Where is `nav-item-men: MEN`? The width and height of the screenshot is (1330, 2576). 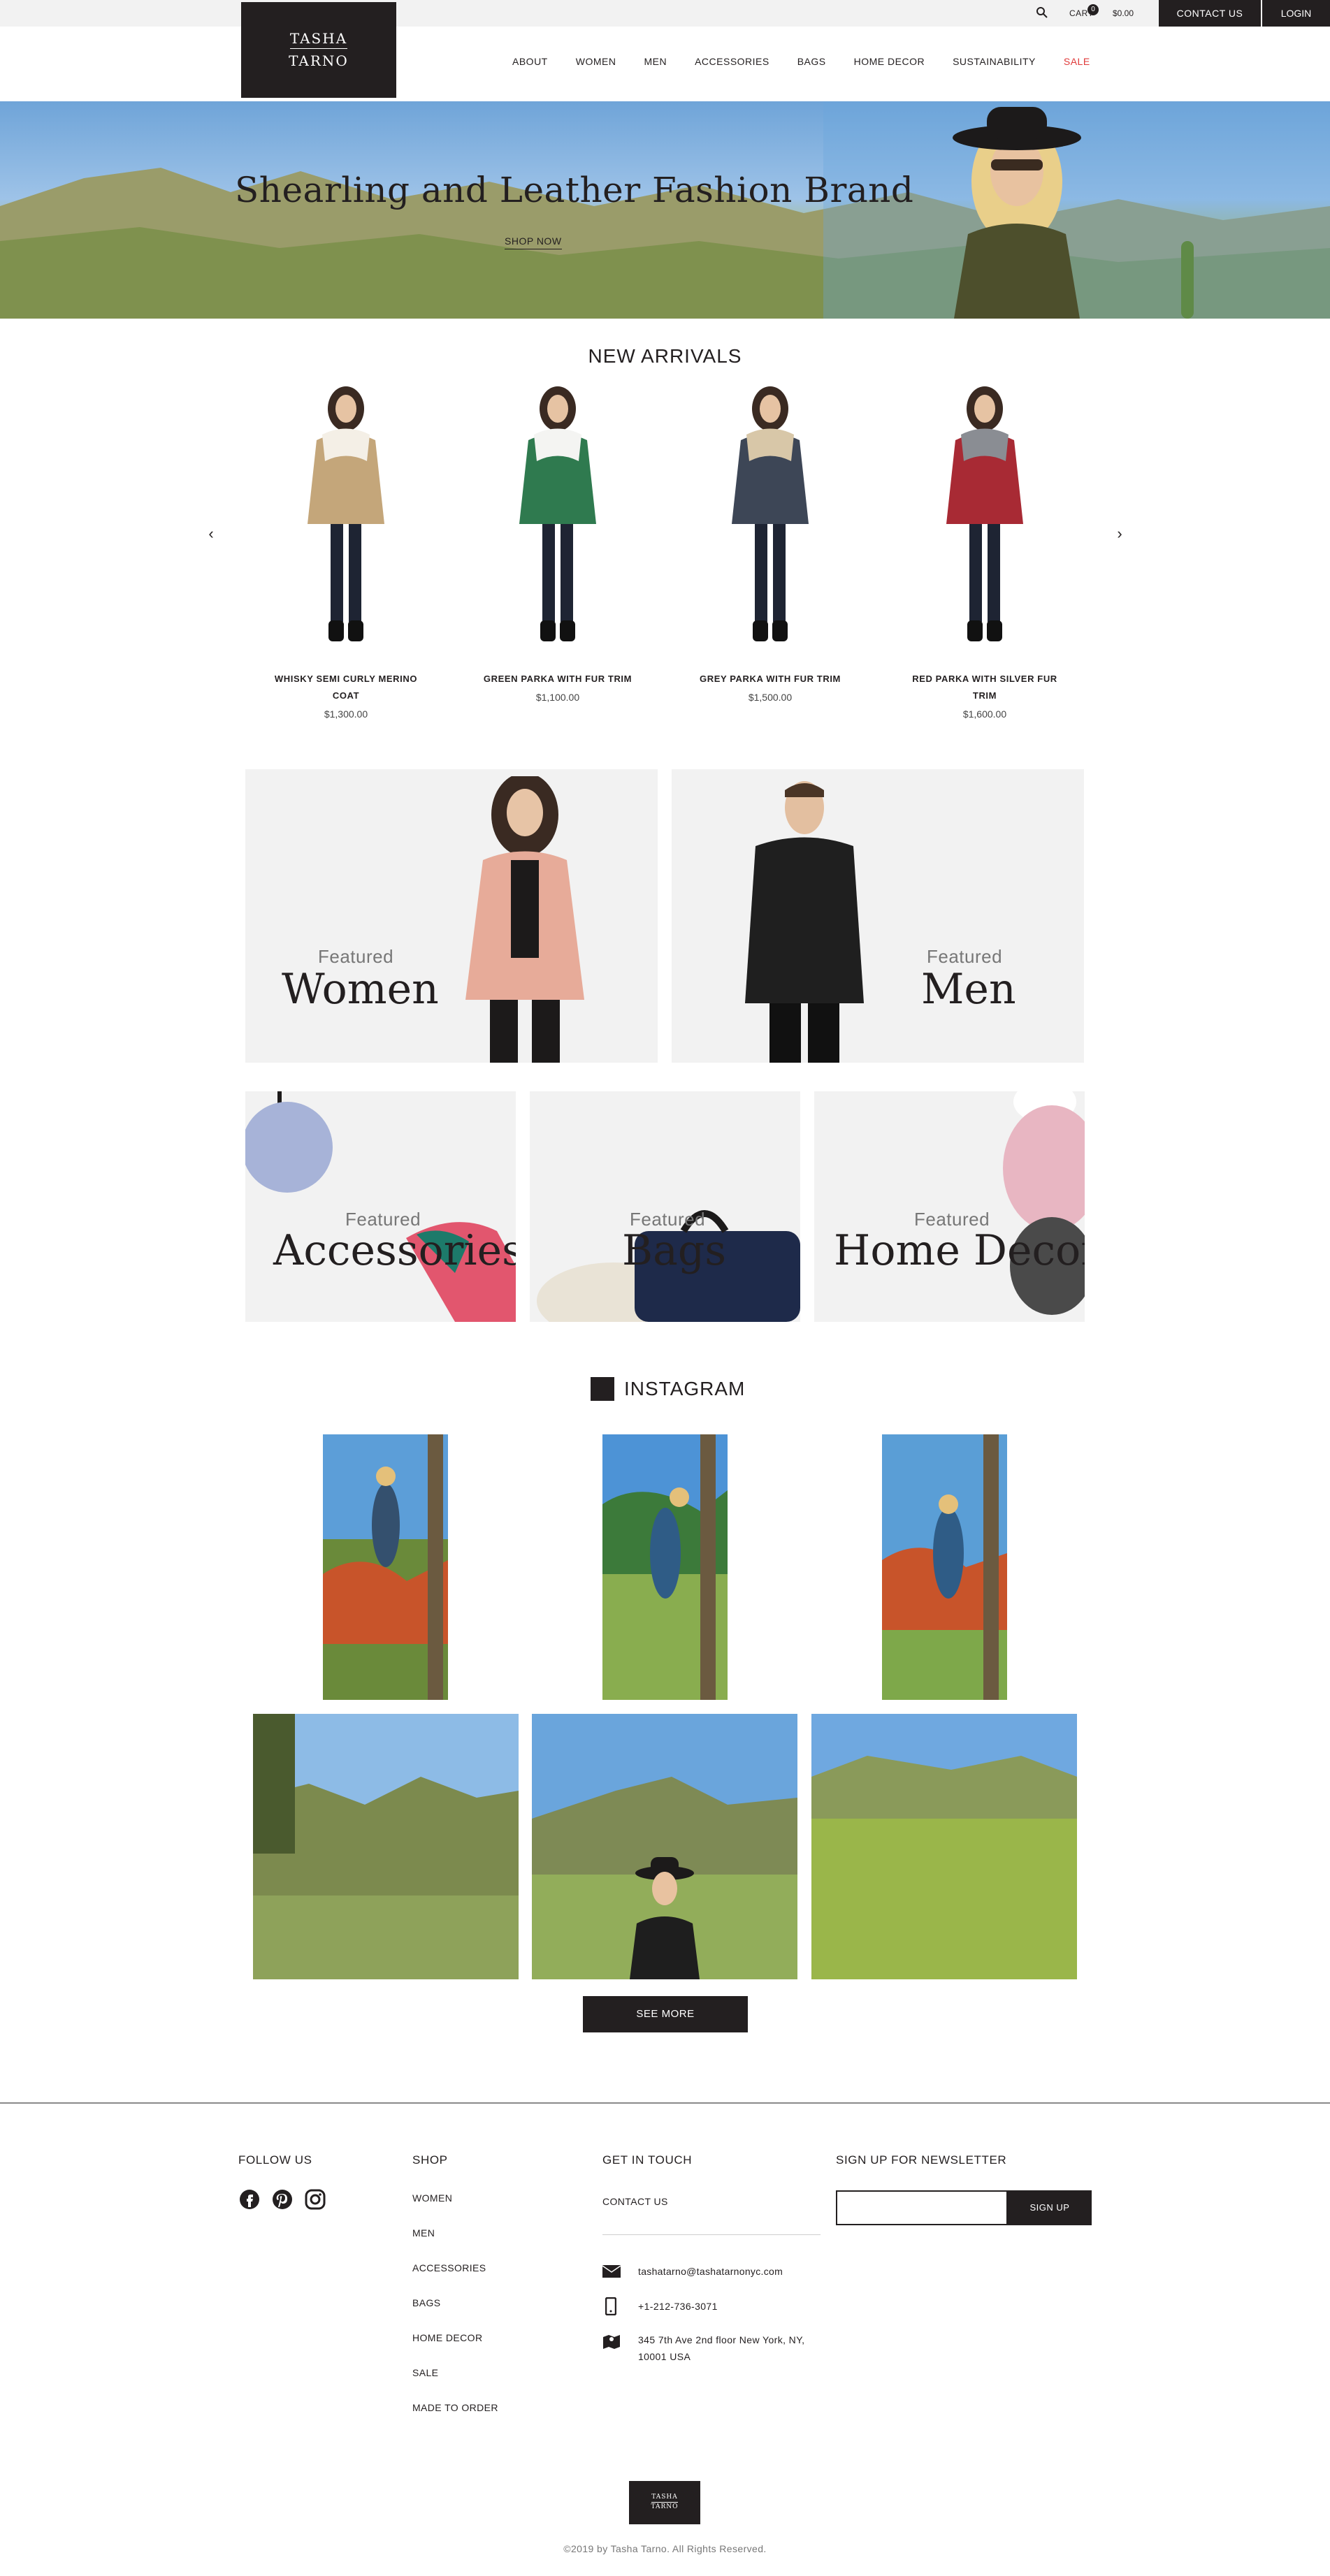
nav-item-men: MEN is located at coordinates (655, 63).